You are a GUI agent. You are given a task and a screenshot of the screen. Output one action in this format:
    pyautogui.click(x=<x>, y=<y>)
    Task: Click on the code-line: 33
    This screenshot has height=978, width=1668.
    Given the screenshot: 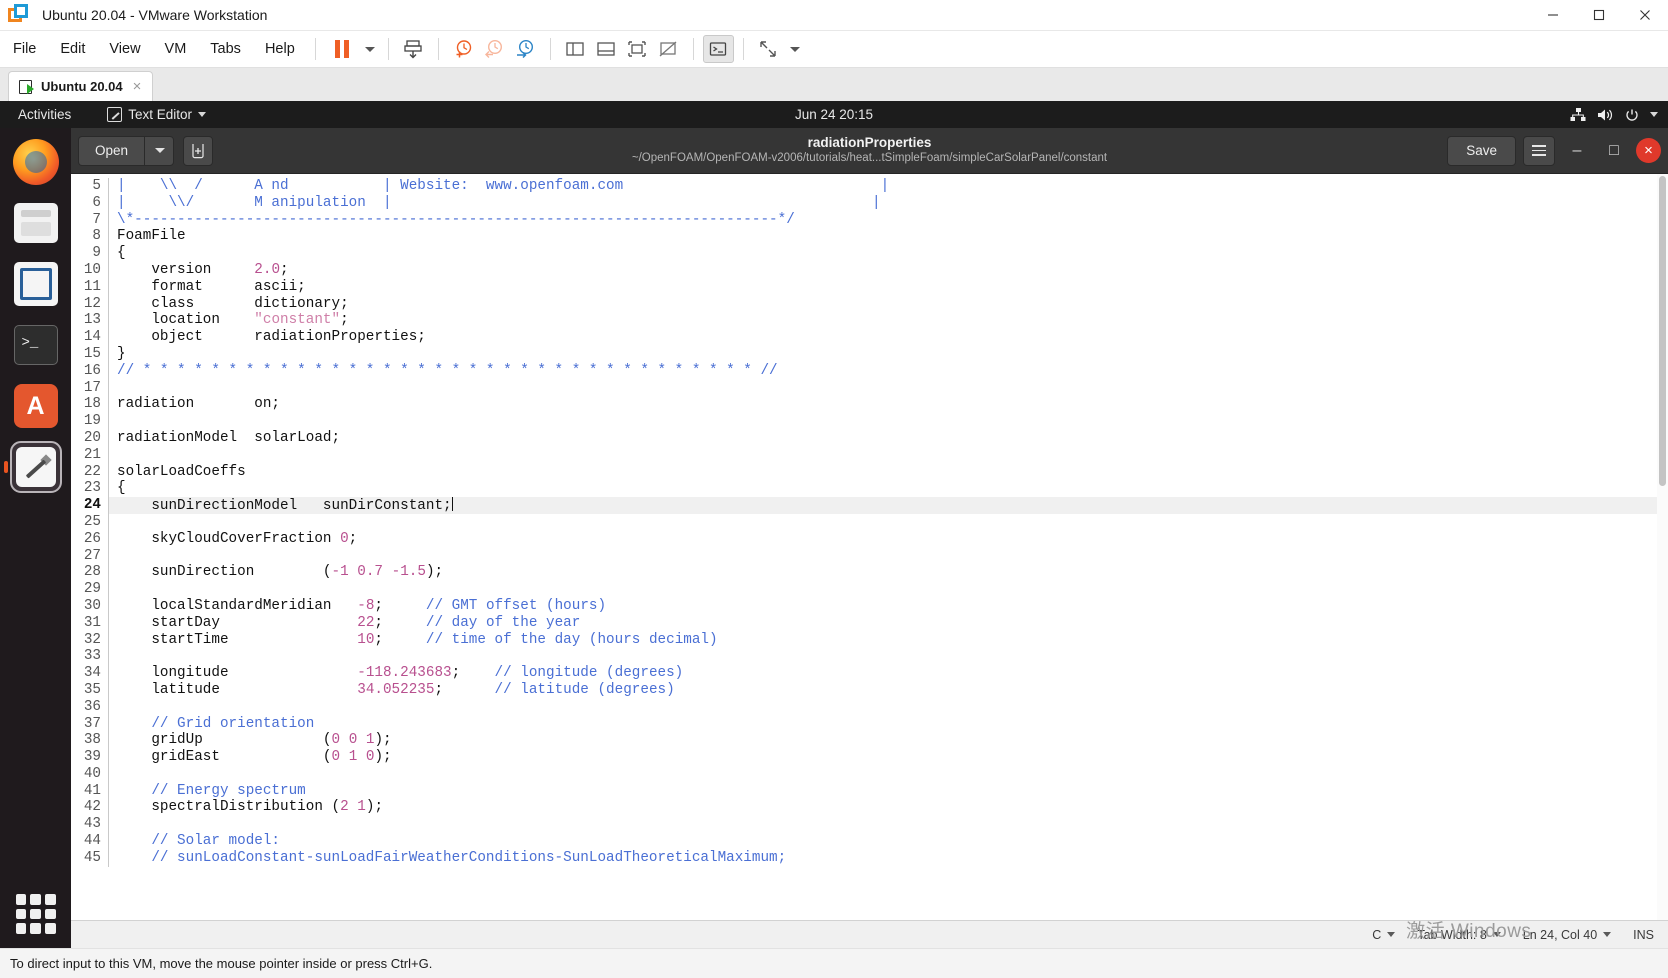 What is the action you would take?
    pyautogui.click(x=869, y=657)
    